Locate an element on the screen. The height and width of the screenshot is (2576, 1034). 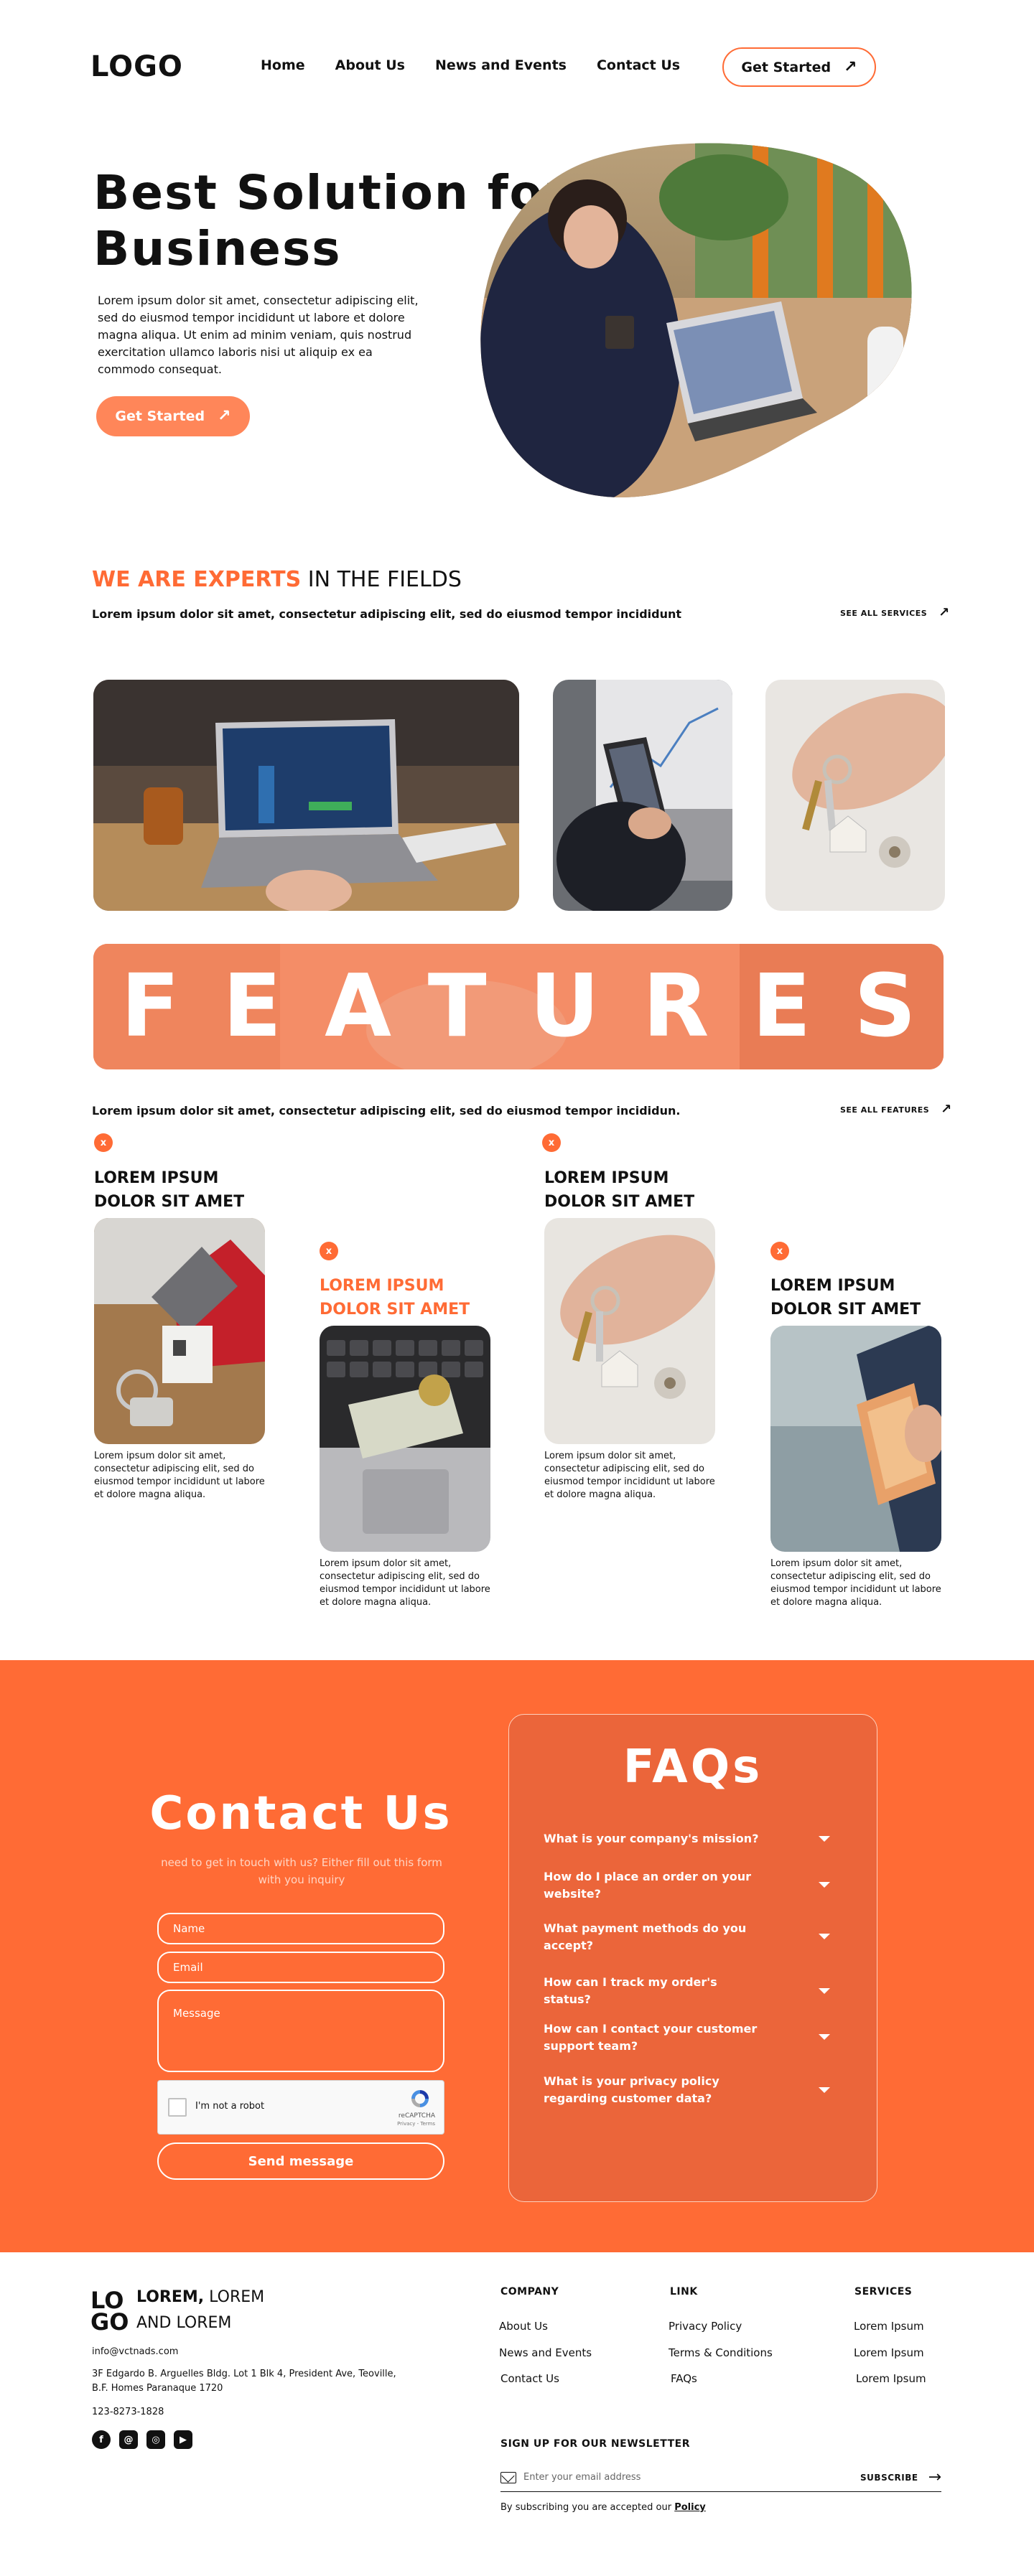
feature-badge-4: x is located at coordinates (779, 1251).